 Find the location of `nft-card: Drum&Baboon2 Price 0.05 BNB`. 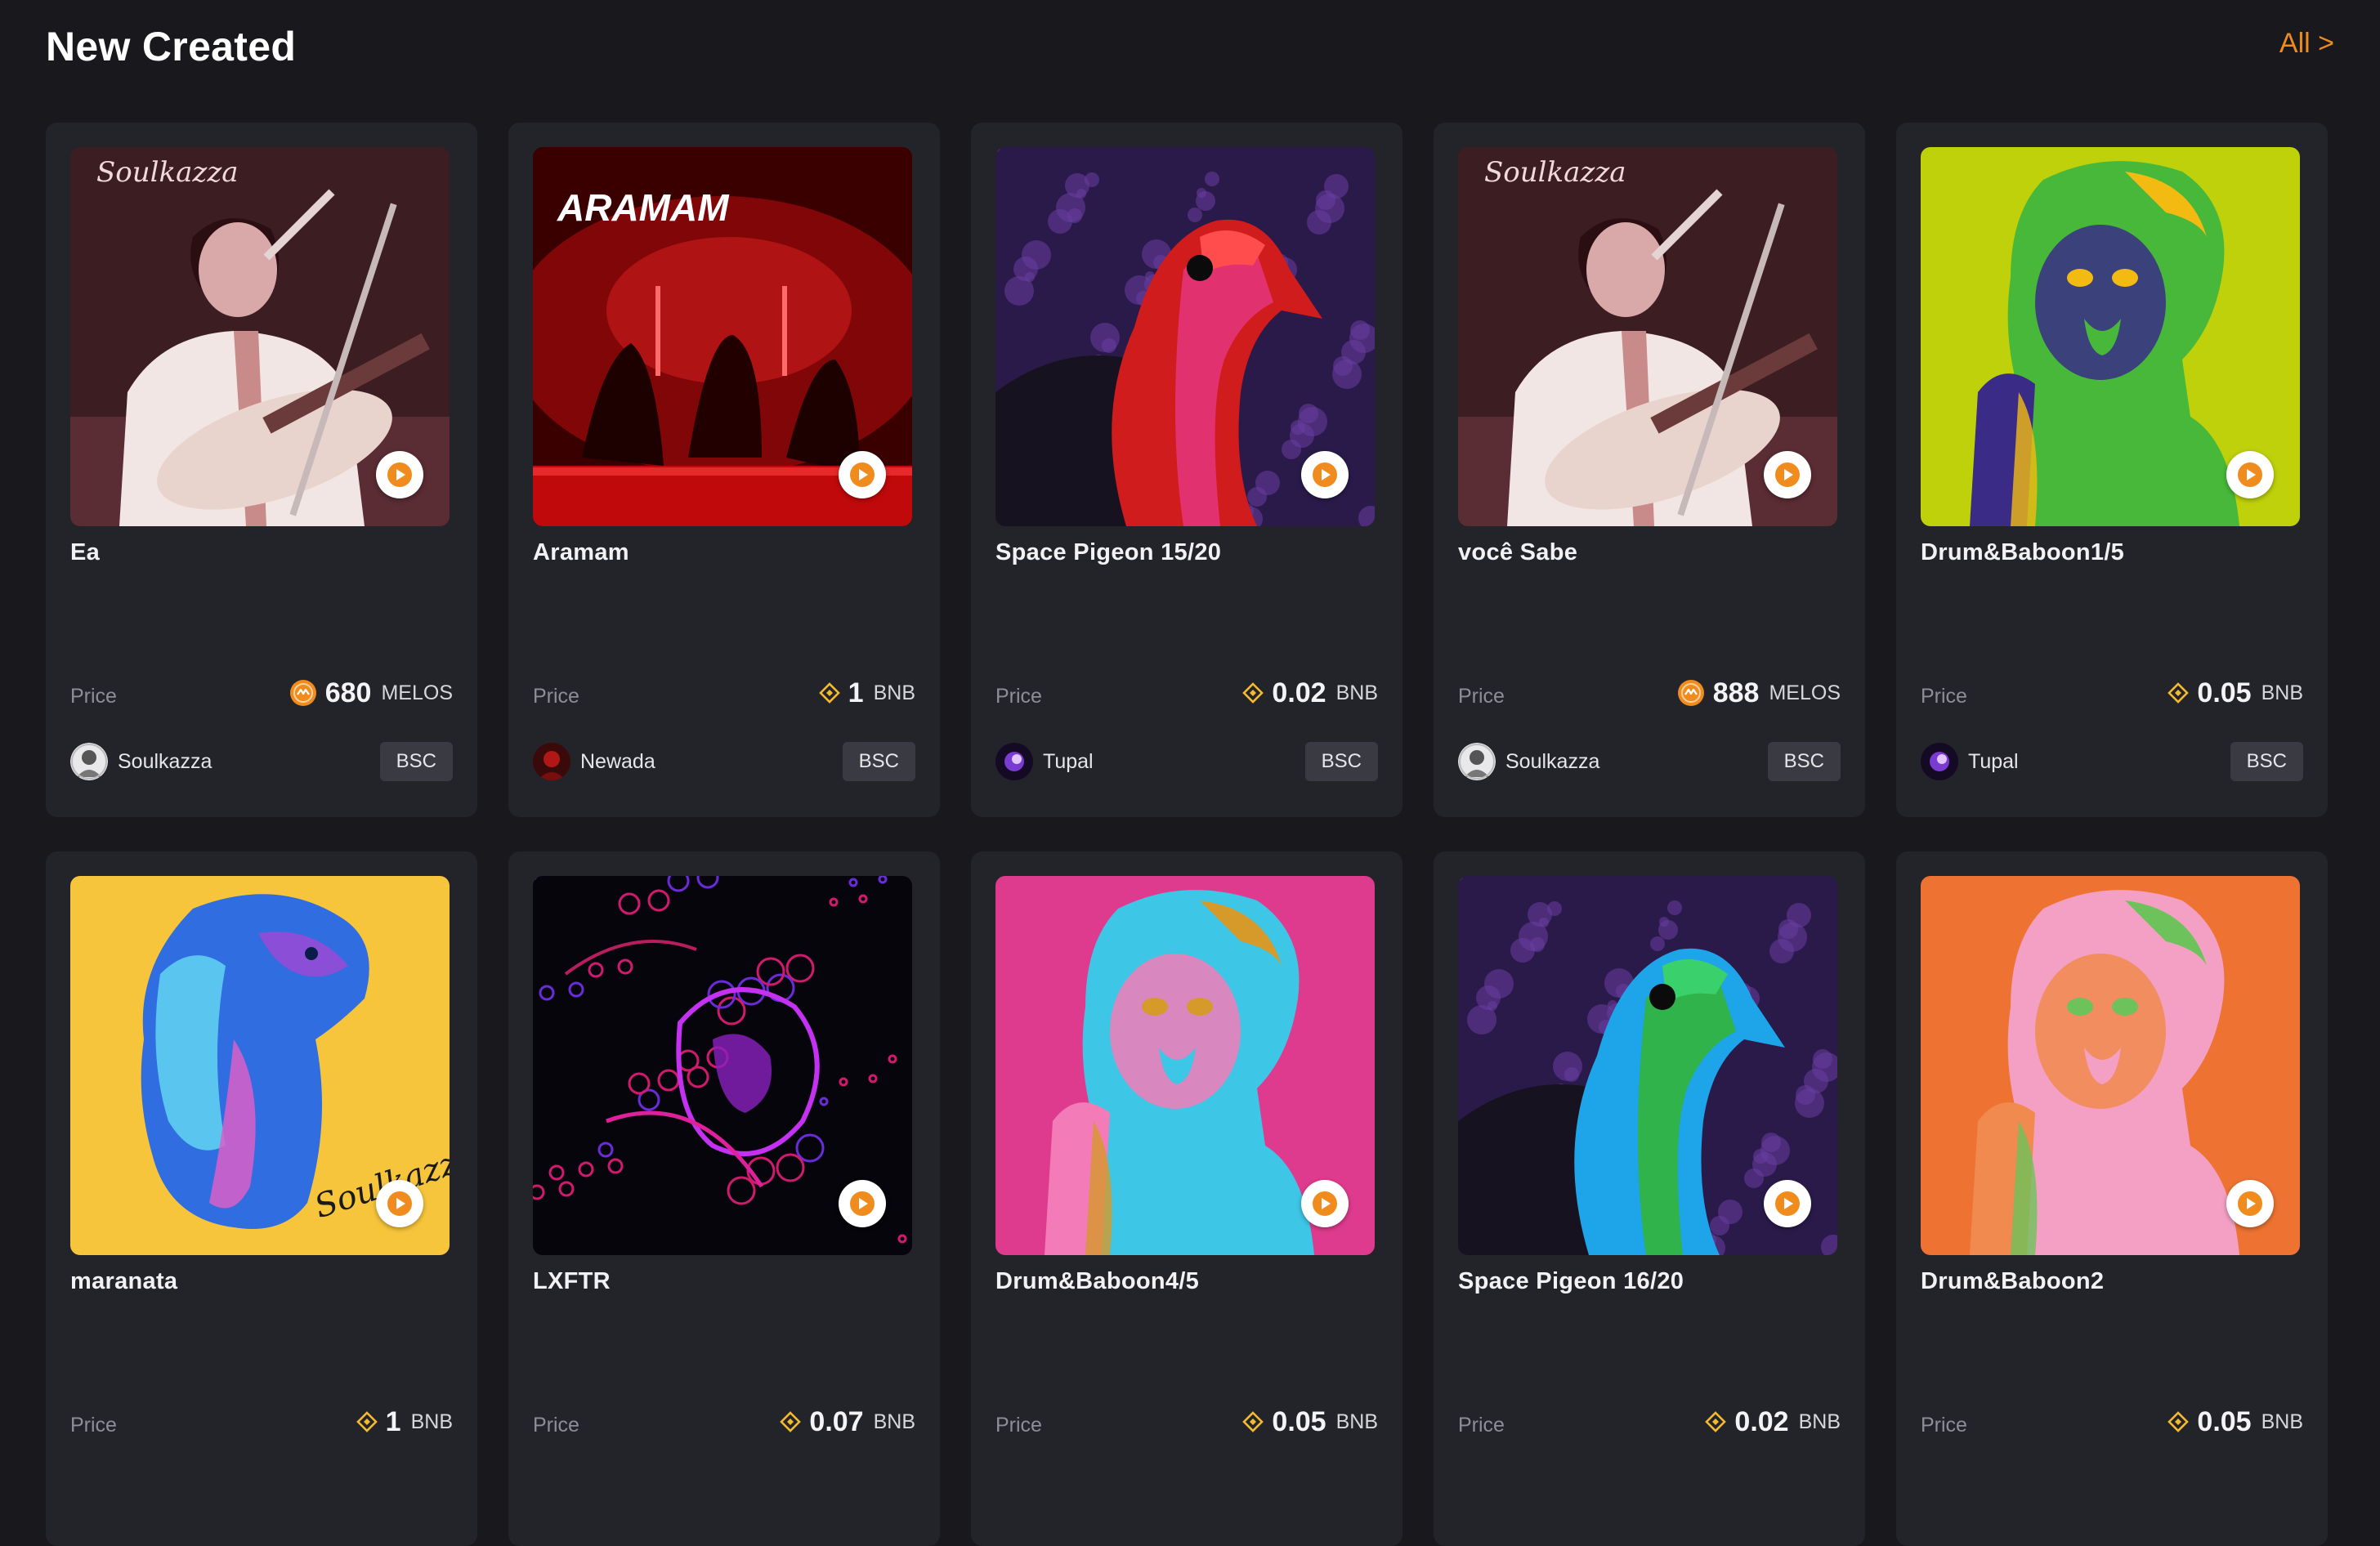

nft-card: Drum&Baboon2 Price 0.05 BNB is located at coordinates (2112, 1199).